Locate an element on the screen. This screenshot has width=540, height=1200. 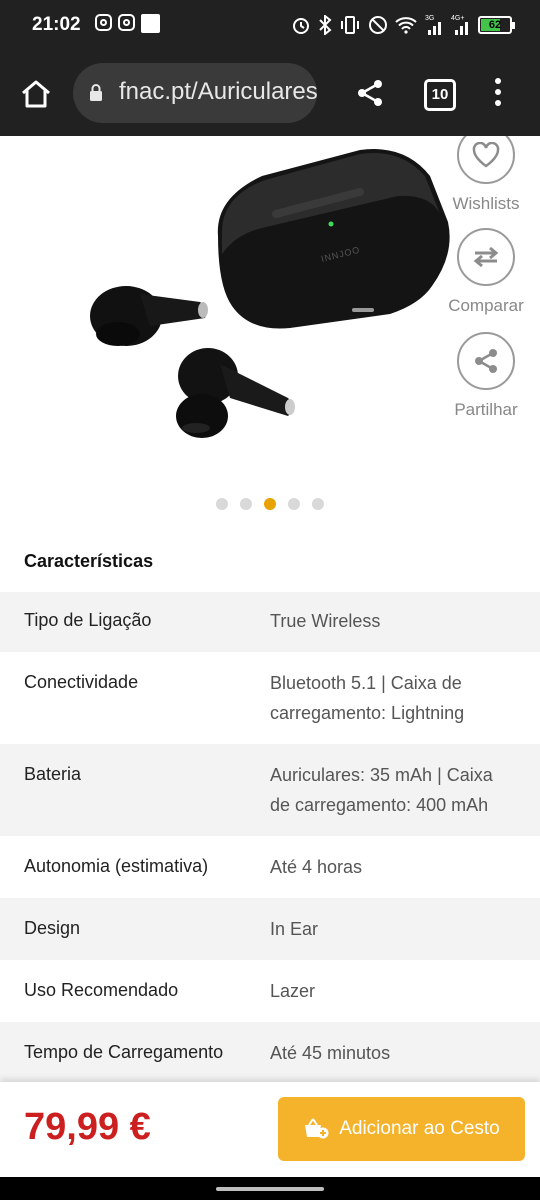
system-nav-bar is located at coordinates (270, 1188).